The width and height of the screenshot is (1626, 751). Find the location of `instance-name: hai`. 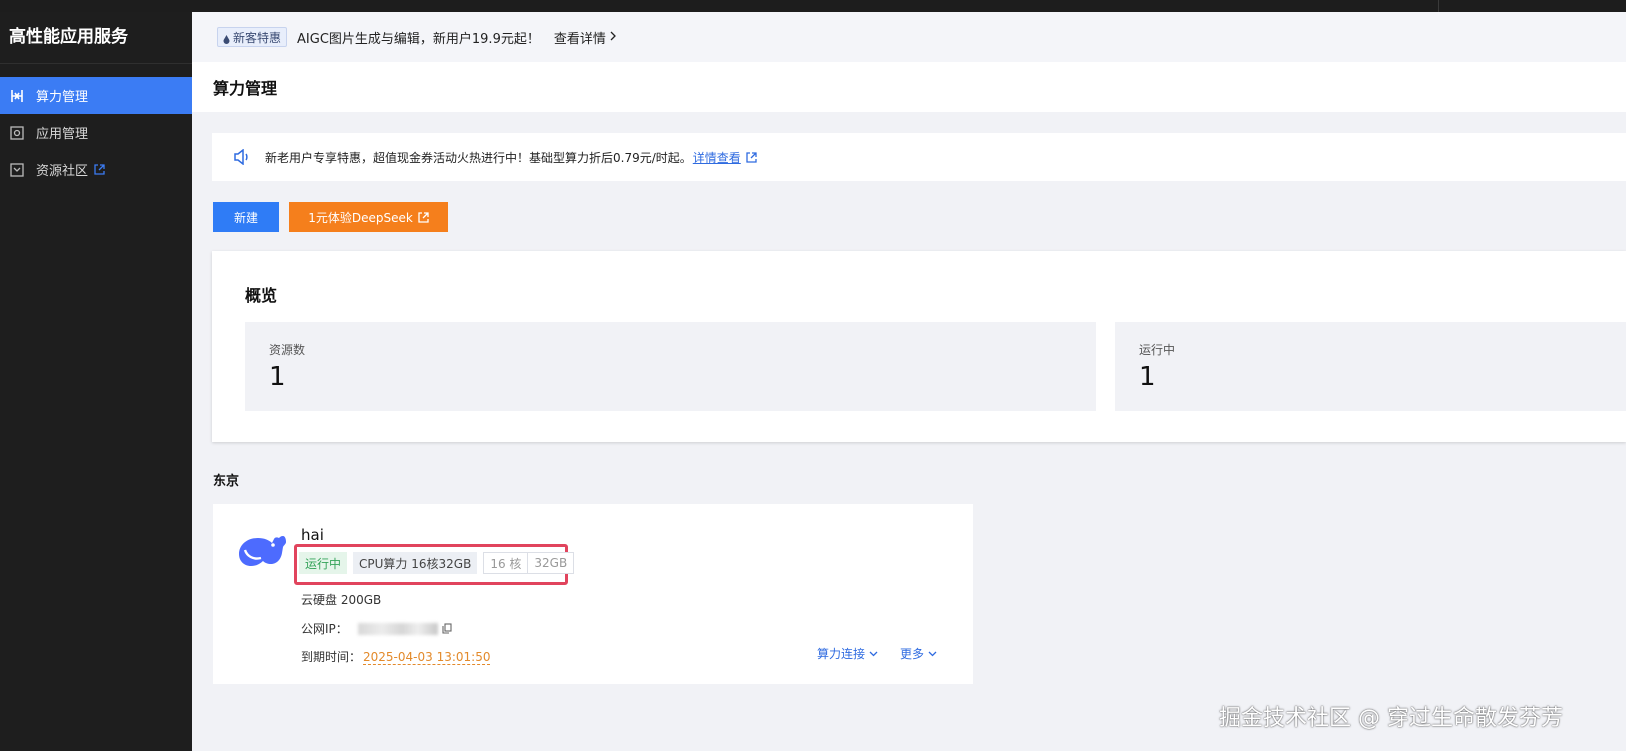

instance-name: hai is located at coordinates (312, 535).